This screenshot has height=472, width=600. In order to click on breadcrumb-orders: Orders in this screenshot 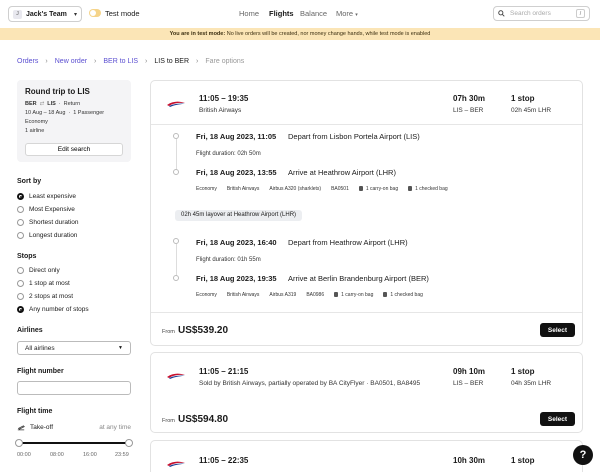, I will do `click(27, 61)`.